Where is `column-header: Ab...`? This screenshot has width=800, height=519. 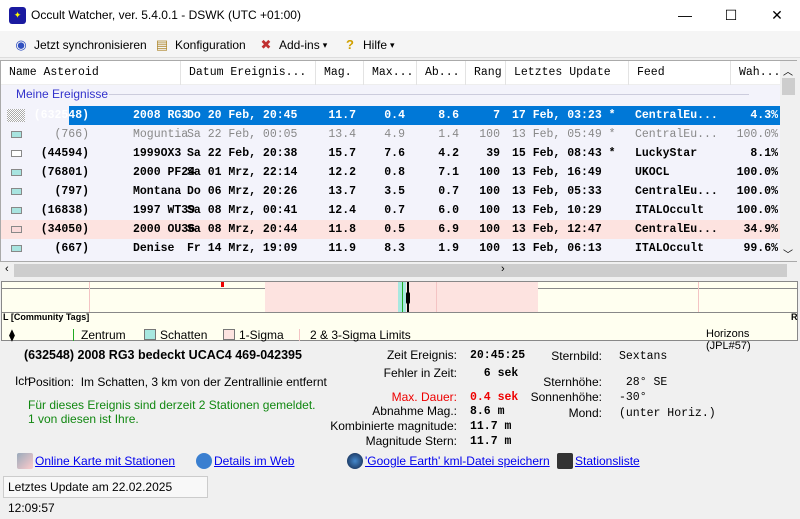 column-header: Ab... is located at coordinates (441, 73).